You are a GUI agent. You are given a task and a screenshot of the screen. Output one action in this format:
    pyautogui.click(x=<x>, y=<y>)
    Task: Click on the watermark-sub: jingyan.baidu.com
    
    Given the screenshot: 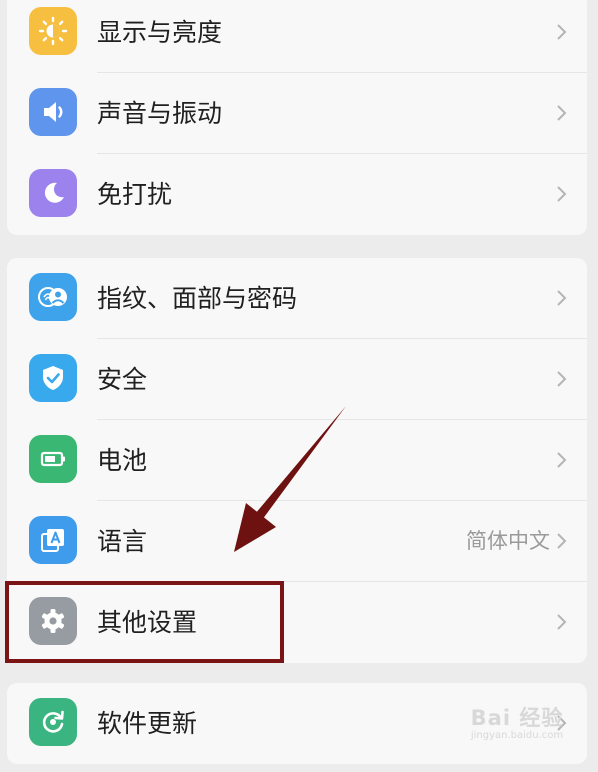 What is the action you would take?
    pyautogui.click(x=517, y=736)
    